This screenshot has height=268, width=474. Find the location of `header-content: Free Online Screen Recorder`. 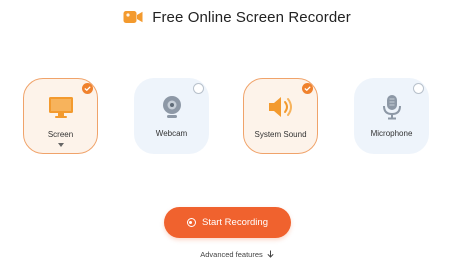

header-content: Free Online Screen Recorder is located at coordinates (237, 17).